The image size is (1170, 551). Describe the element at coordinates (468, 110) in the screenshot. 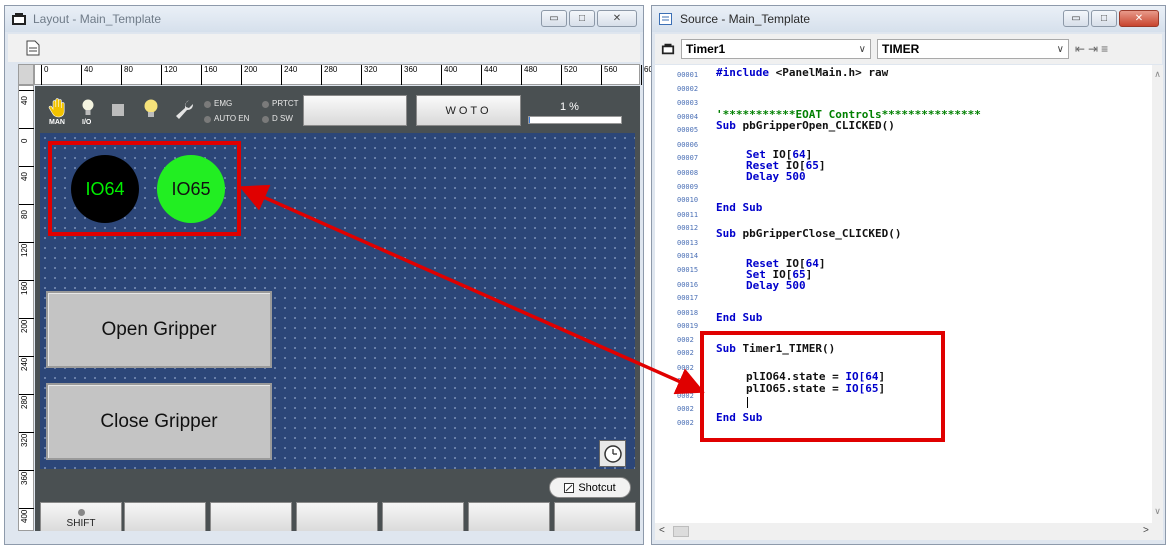

I see `woto-button: WOTO` at that location.